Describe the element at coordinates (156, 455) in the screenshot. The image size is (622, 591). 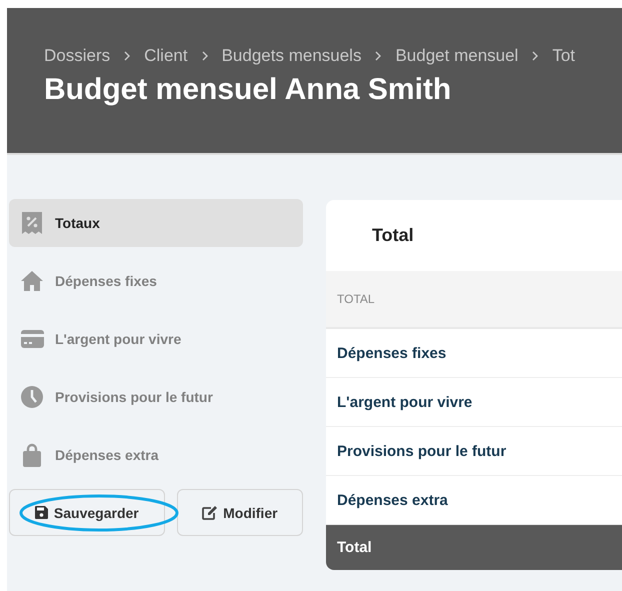
I see `sidebar-item: Dépenses extra` at that location.